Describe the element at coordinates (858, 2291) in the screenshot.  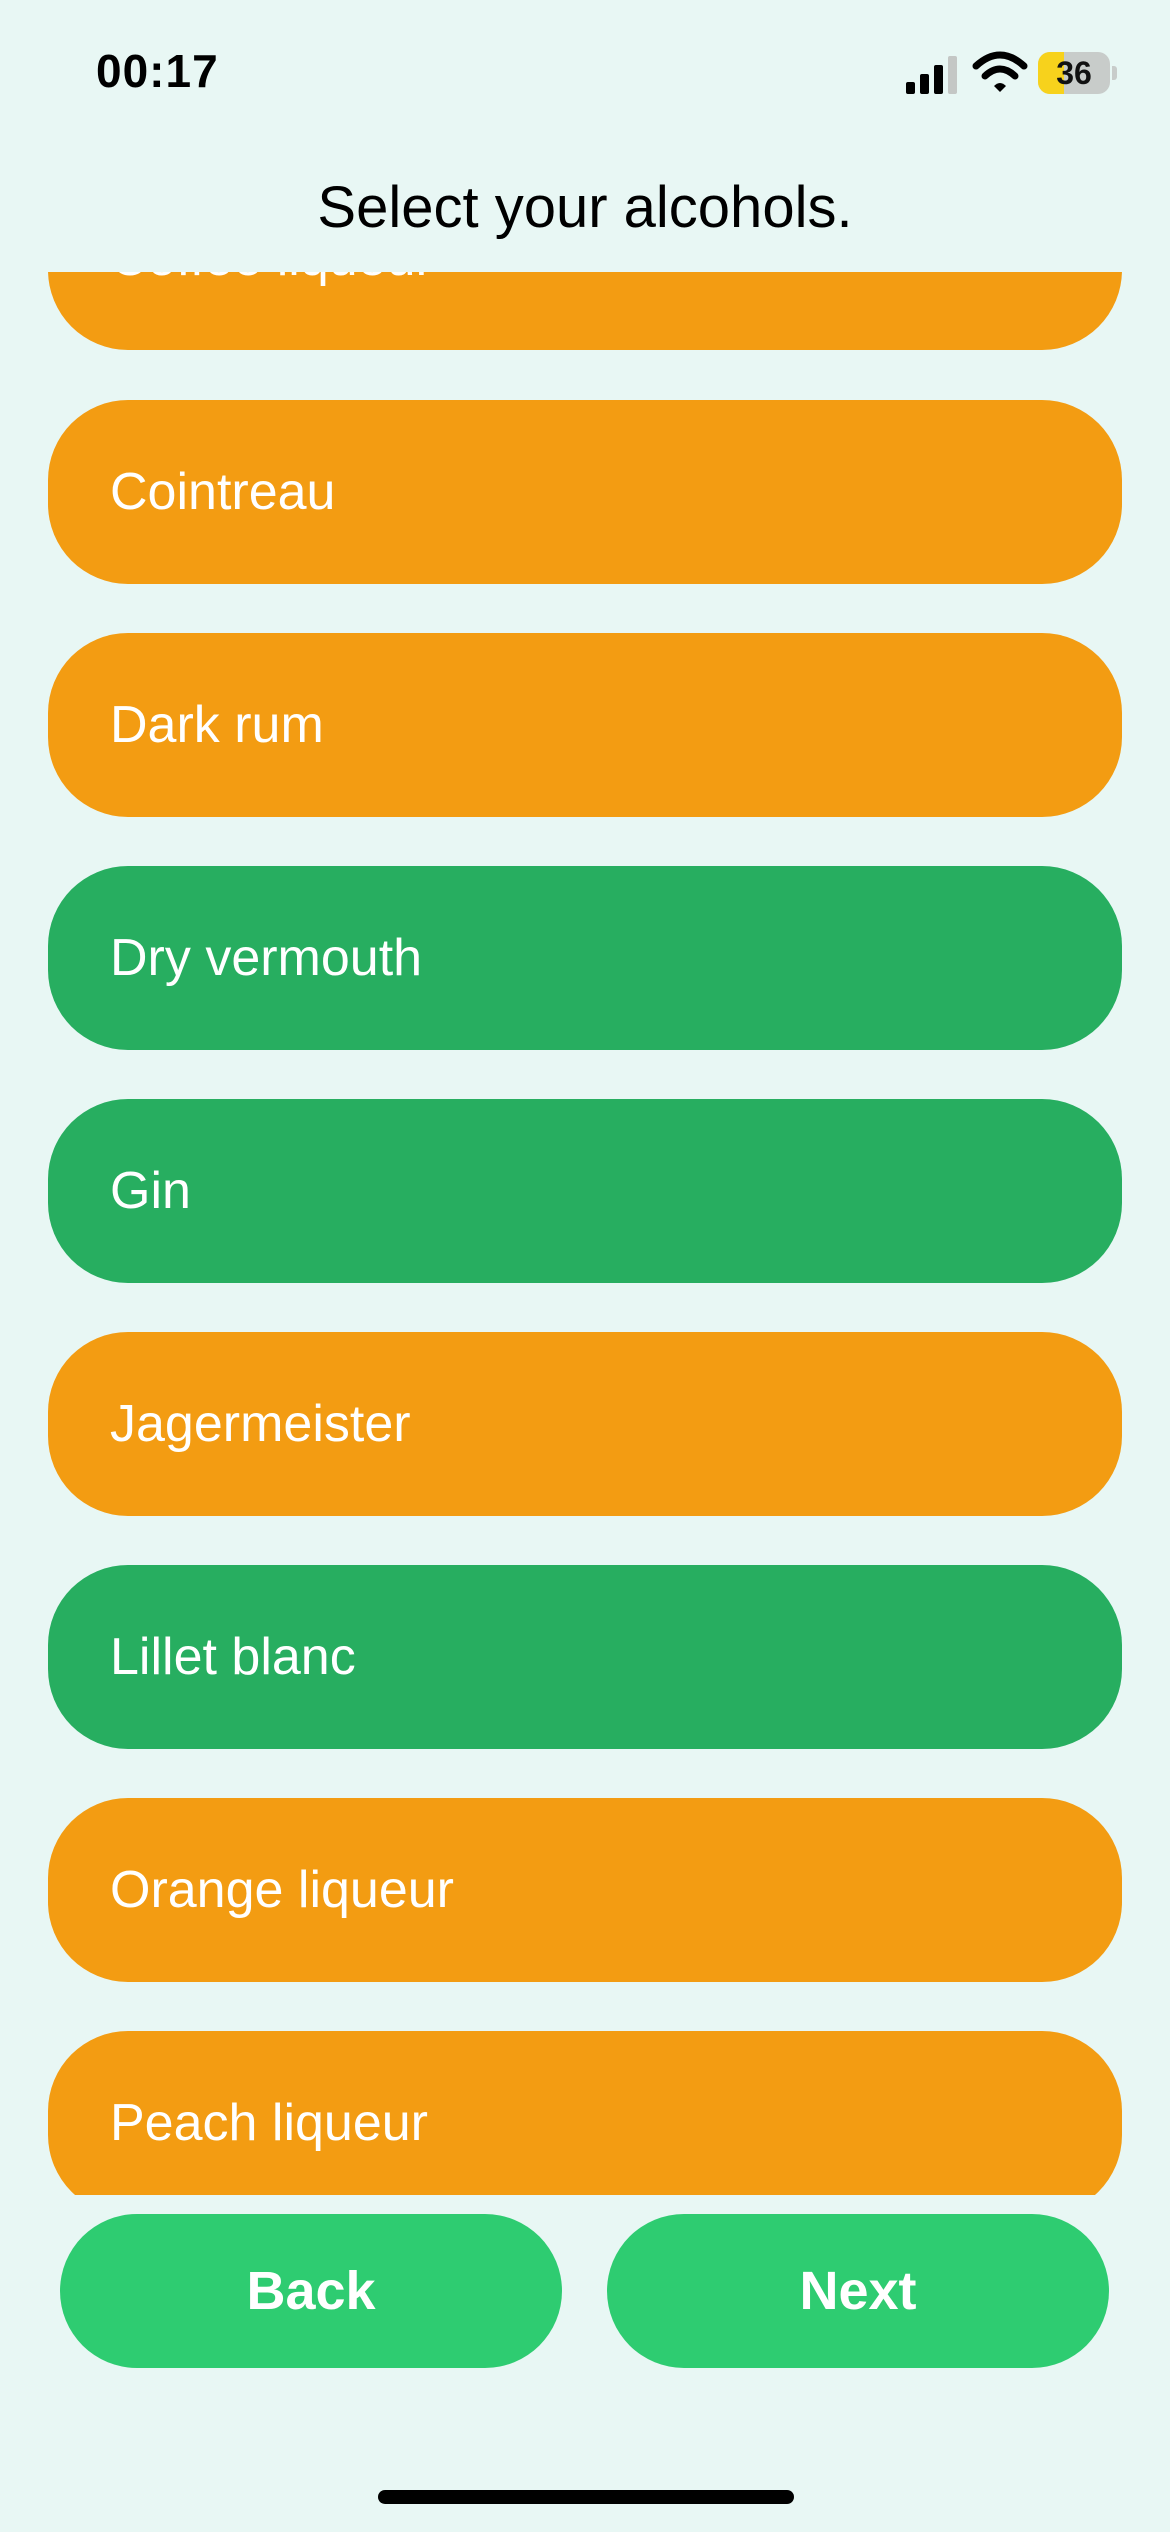
I see `next-button: Next` at that location.